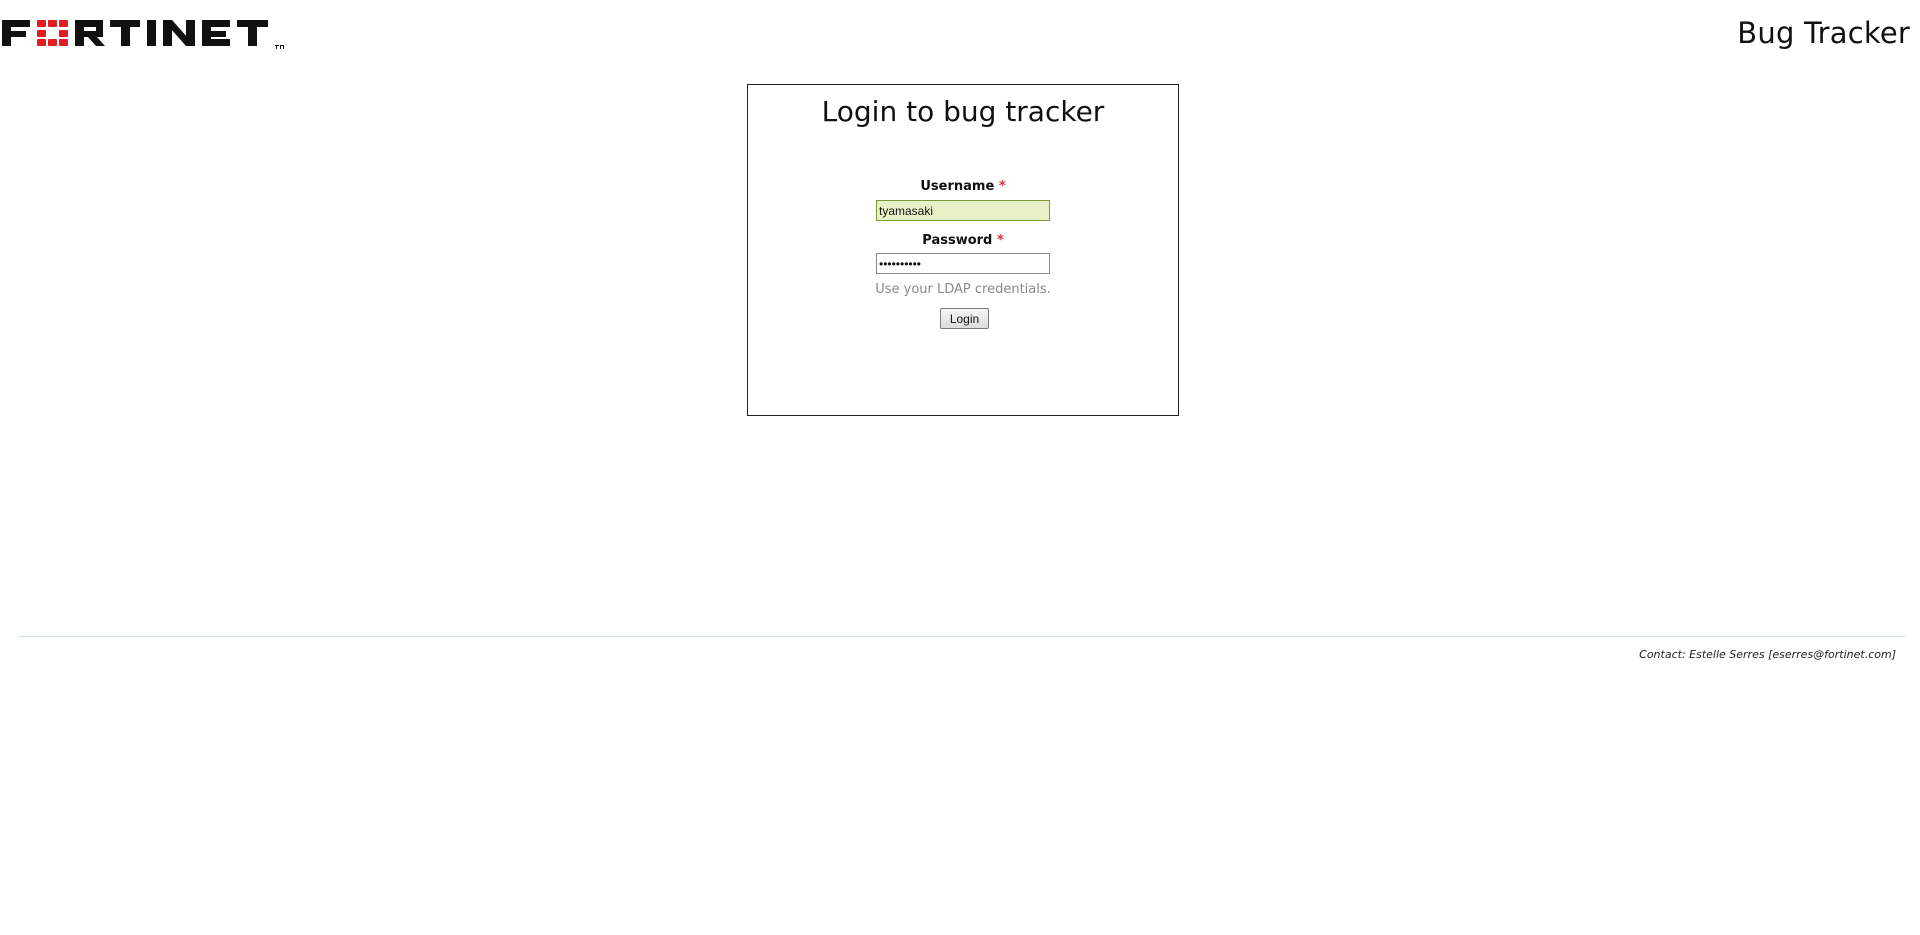 Image resolution: width=1920 pixels, height=935 pixels. I want to click on username-input, so click(963, 210).